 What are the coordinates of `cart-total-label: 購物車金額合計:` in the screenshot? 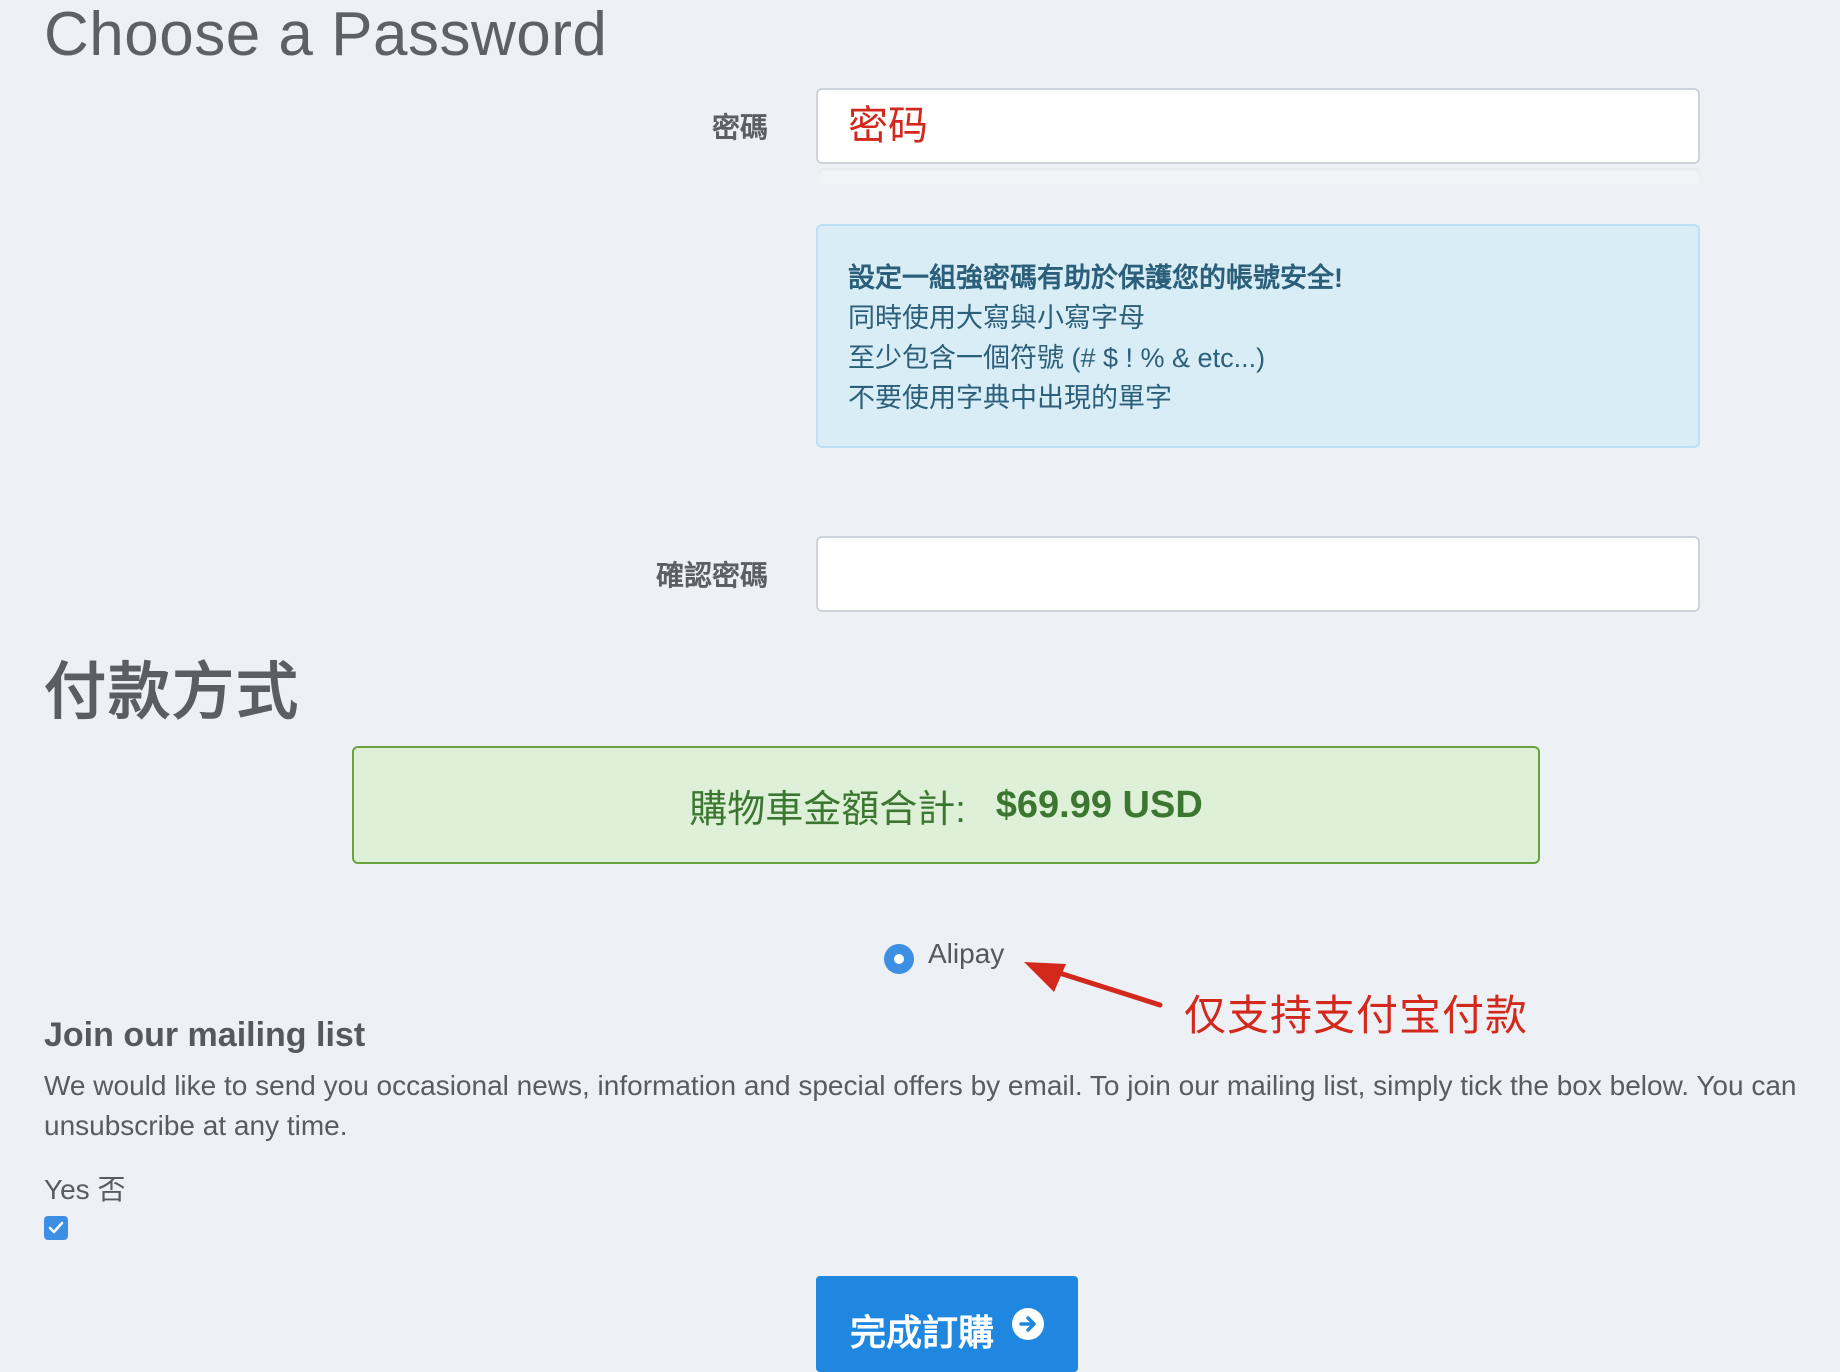 It's located at (827, 809).